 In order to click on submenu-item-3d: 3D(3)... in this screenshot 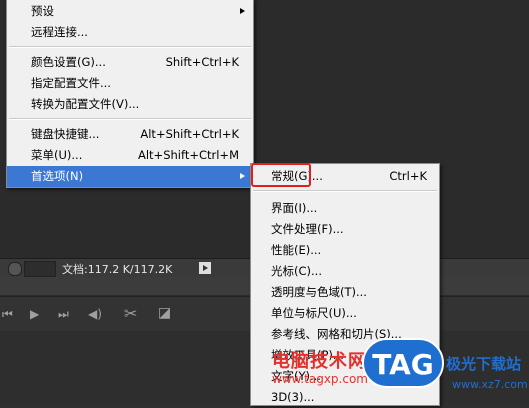, I will do `click(345, 397)`.